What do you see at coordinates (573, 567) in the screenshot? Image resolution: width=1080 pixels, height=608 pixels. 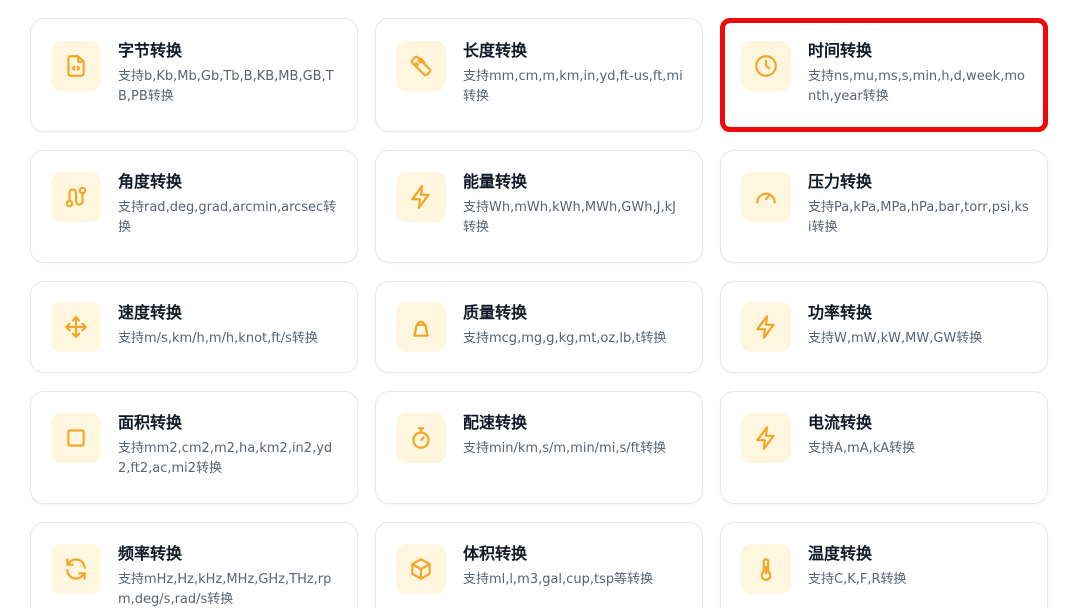 I see `card-text: 体积转换支持ml,l,m3,gal,cup,tsp等转换` at bounding box center [573, 567].